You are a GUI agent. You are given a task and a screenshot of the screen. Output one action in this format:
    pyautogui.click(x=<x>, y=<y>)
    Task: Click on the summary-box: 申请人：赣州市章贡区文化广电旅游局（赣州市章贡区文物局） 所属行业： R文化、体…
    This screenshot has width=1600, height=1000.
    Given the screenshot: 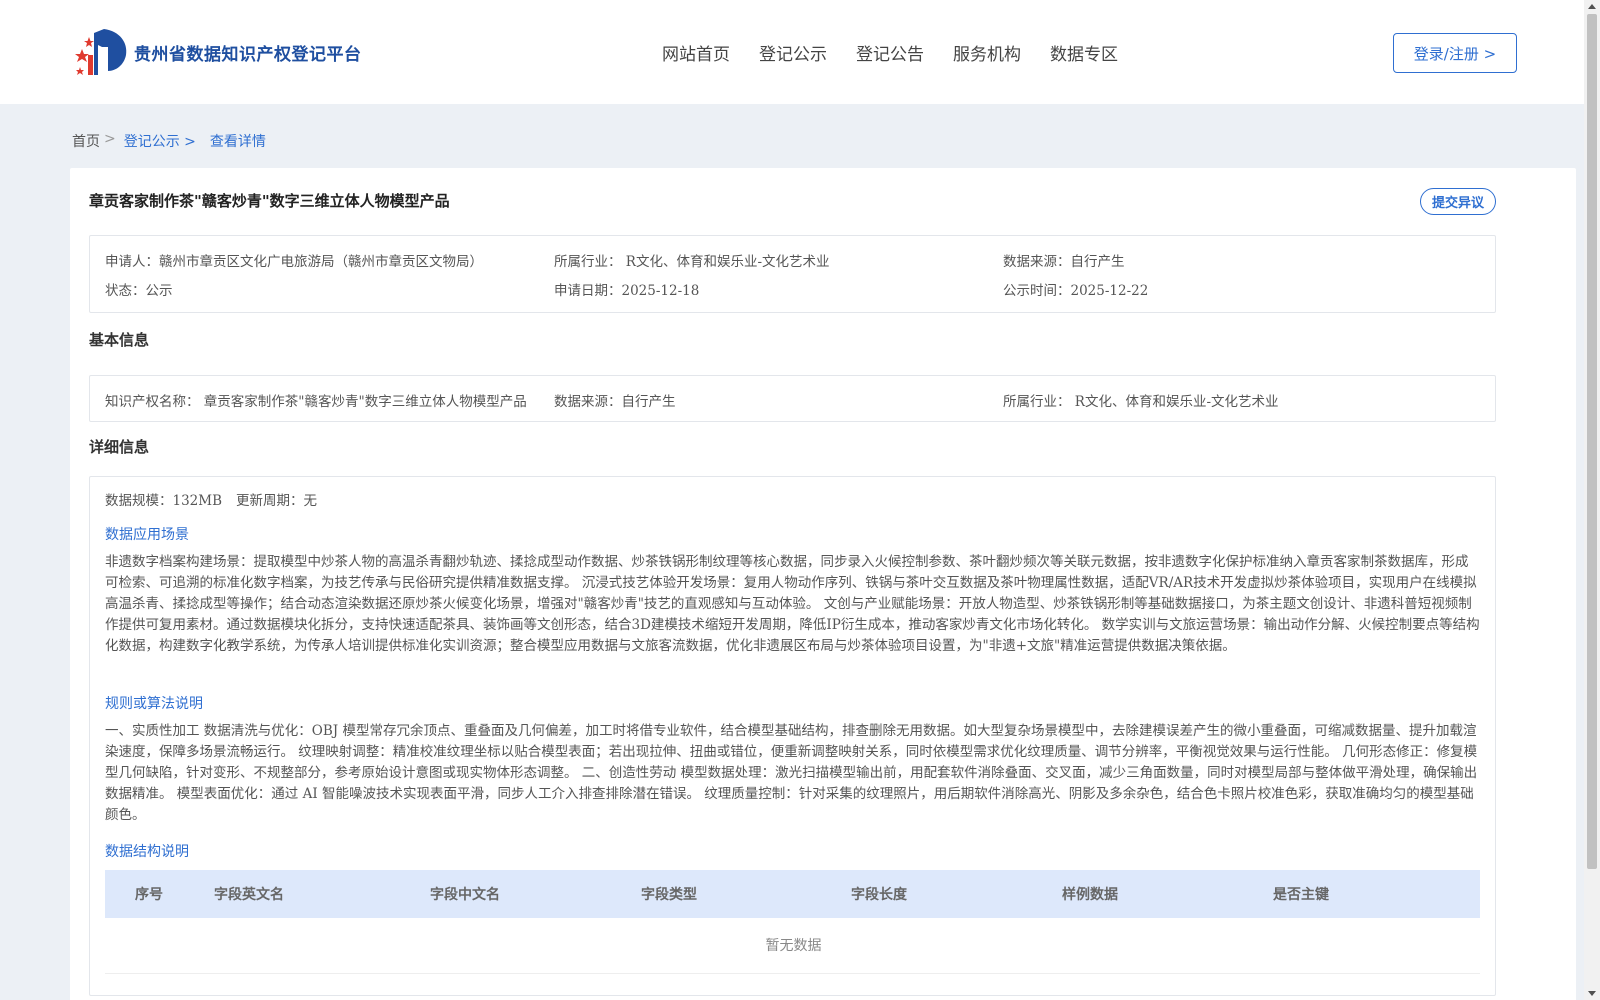 What is the action you would take?
    pyautogui.click(x=792, y=274)
    